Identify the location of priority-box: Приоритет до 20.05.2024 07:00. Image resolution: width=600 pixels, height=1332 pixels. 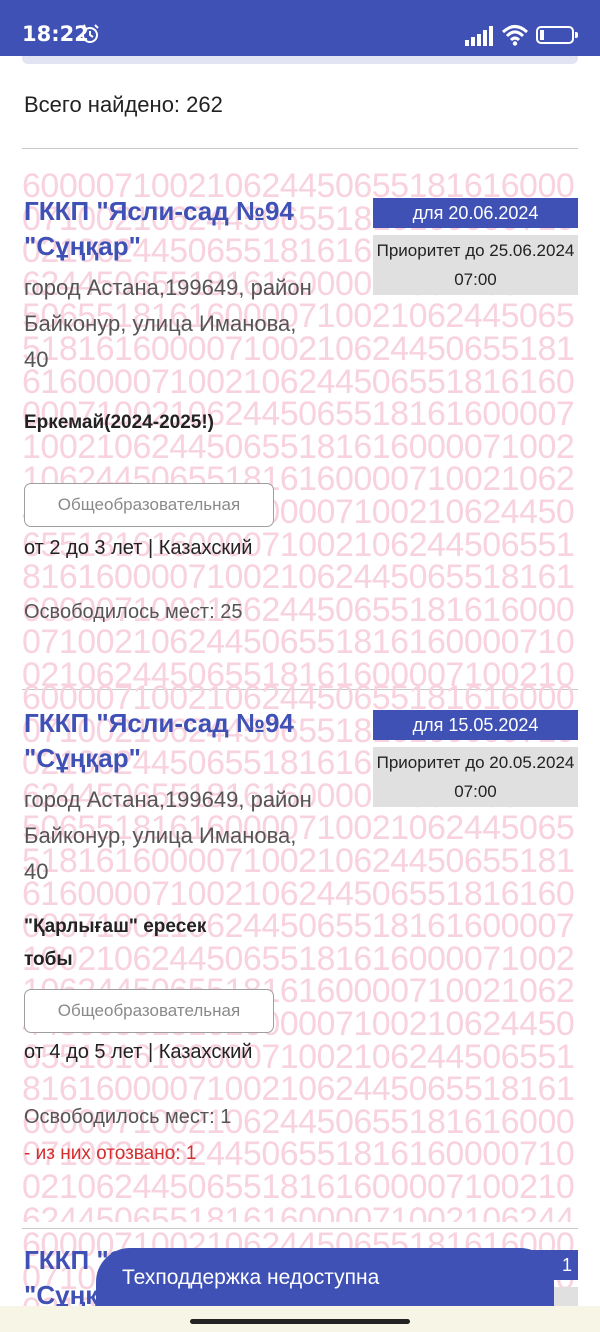
(475, 777).